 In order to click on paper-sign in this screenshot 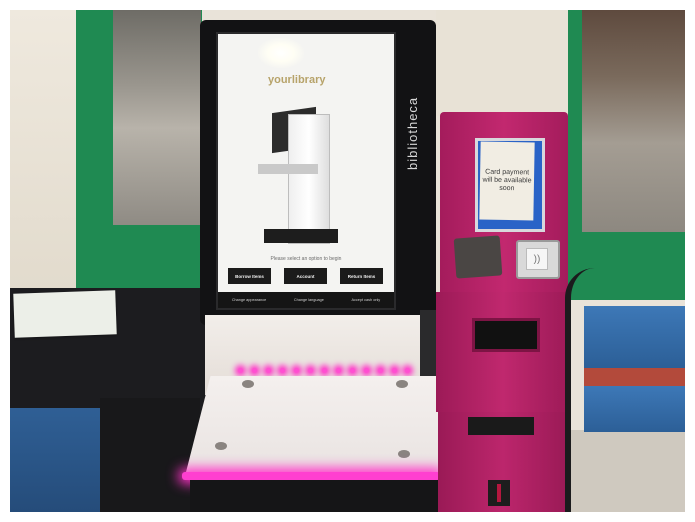, I will do `click(65, 314)`.